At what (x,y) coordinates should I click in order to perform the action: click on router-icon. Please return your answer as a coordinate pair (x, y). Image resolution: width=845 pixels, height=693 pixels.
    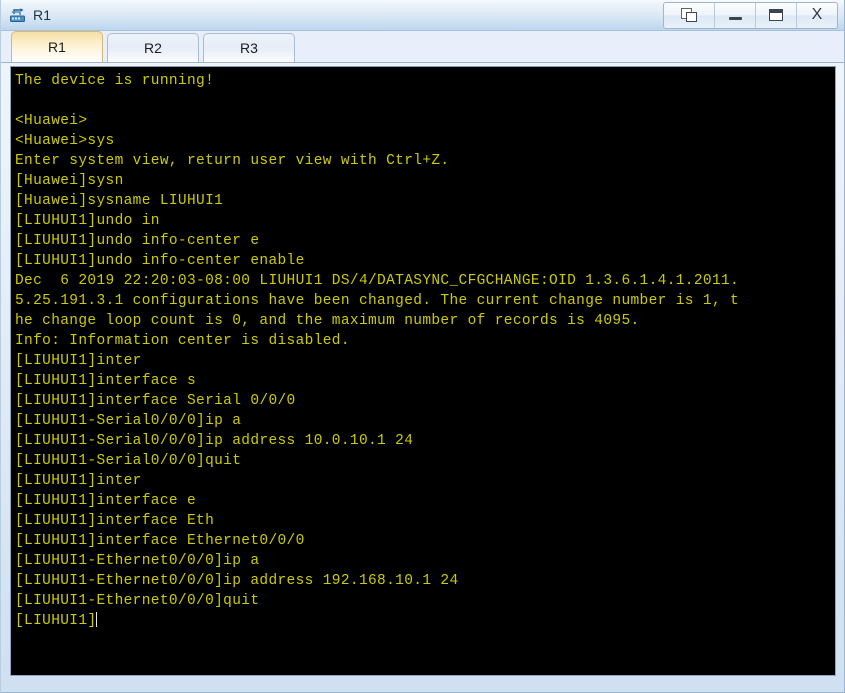
    Looking at the image, I should click on (18, 15).